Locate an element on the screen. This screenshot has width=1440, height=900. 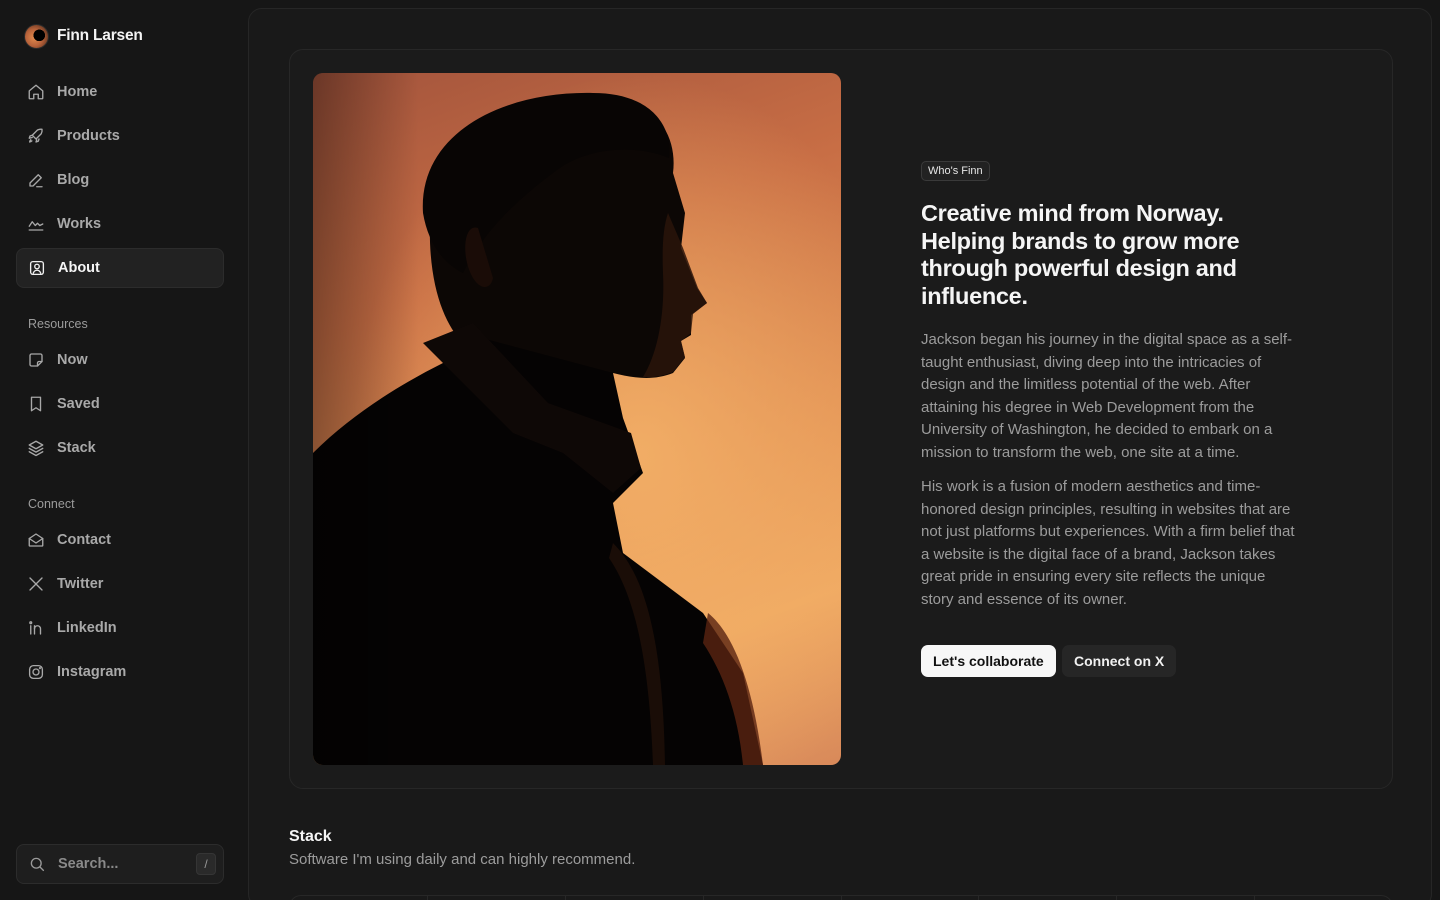
pen-icon is located at coordinates (36, 180).